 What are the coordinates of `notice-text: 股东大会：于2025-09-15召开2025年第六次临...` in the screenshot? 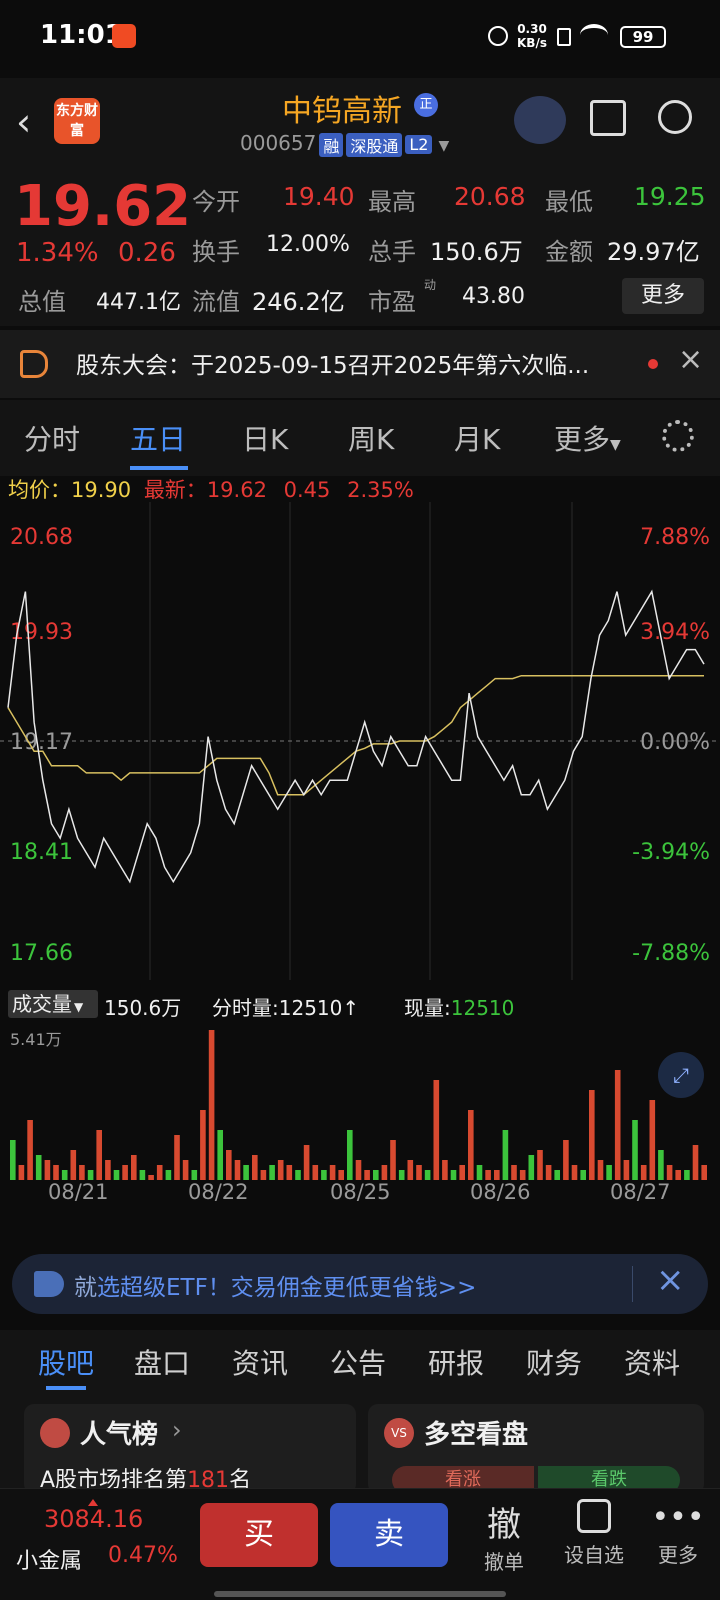 It's located at (333, 366).